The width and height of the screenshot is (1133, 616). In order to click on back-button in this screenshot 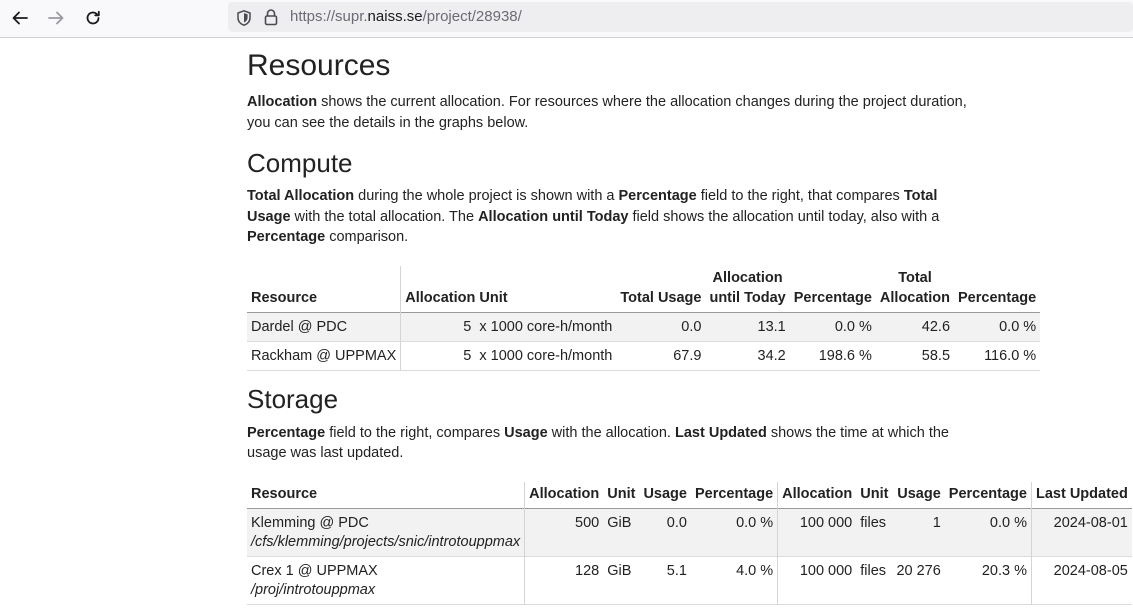, I will do `click(20, 18)`.